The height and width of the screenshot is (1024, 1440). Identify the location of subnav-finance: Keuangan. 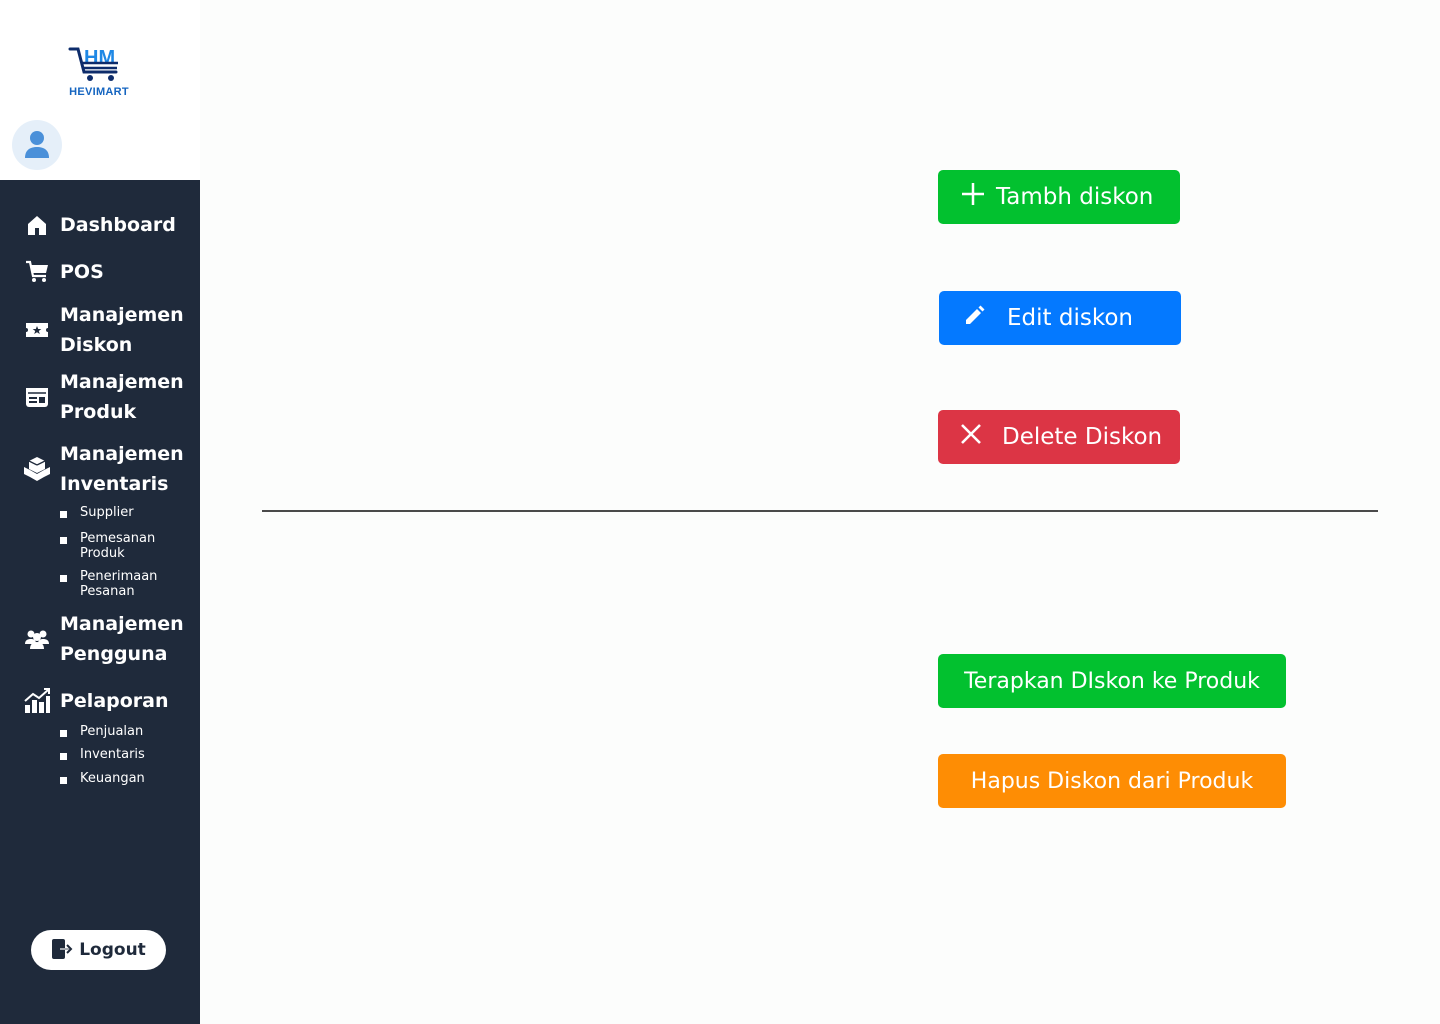
(120, 778).